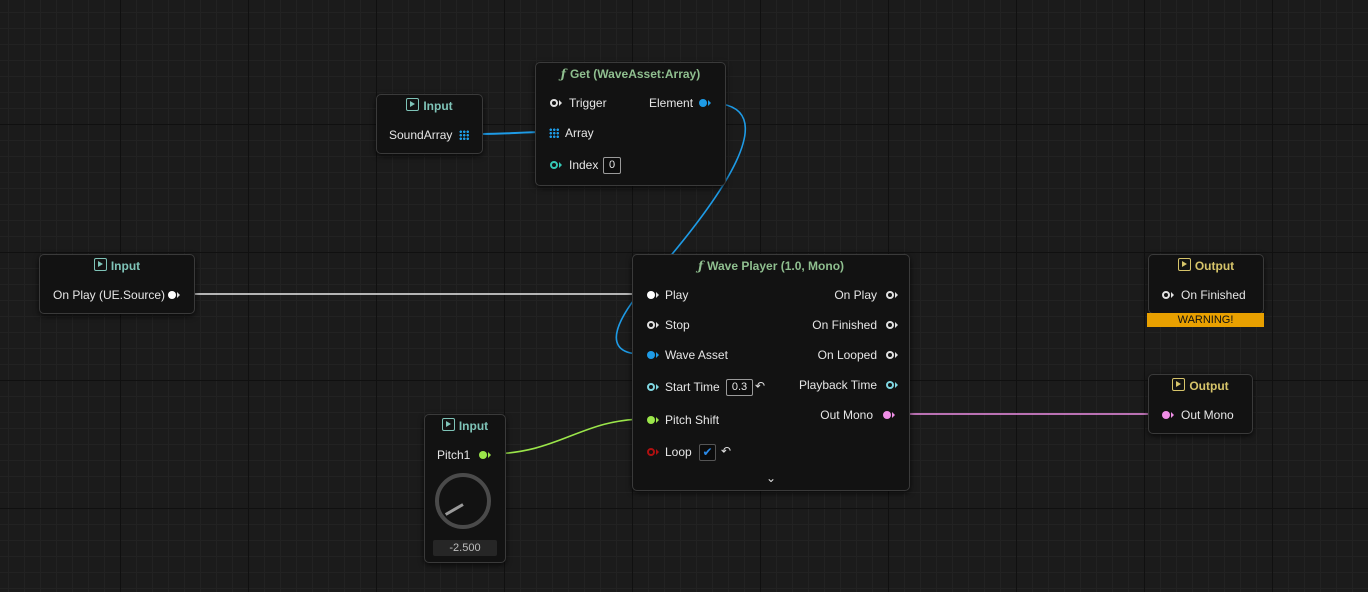  Describe the element at coordinates (771, 478) in the screenshot. I see `expand-chevron-icon: ⌄` at that location.